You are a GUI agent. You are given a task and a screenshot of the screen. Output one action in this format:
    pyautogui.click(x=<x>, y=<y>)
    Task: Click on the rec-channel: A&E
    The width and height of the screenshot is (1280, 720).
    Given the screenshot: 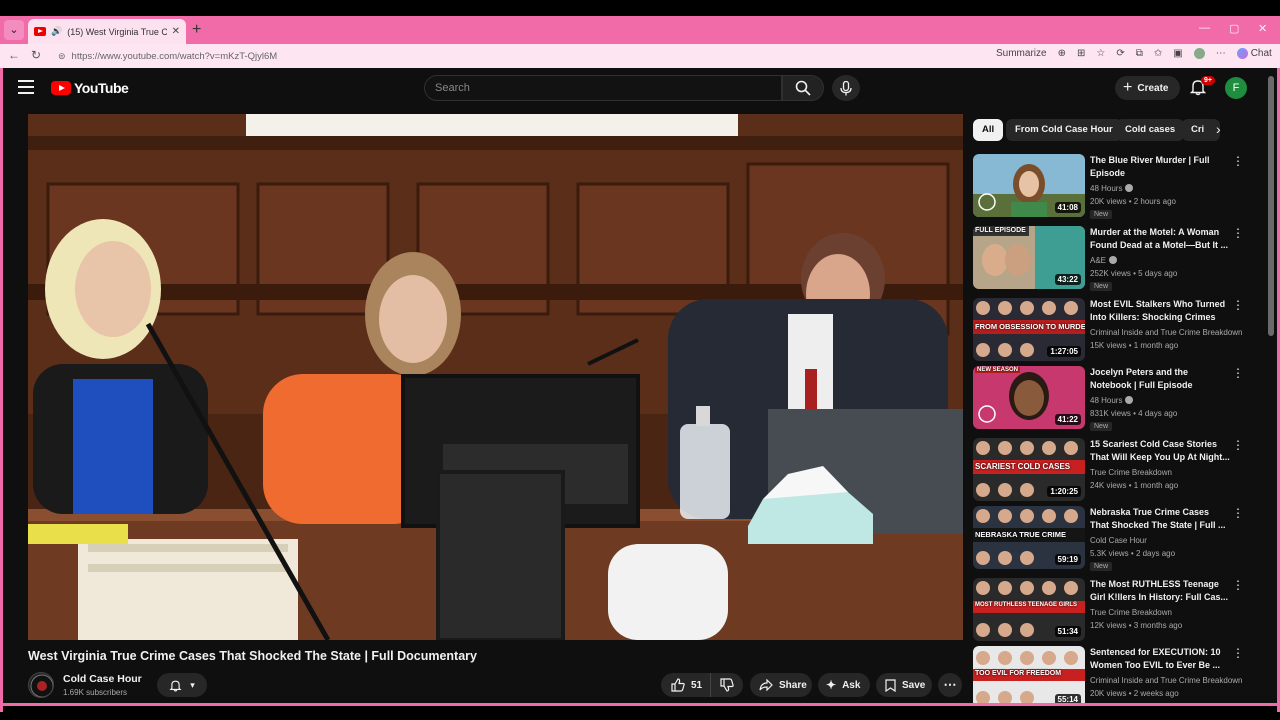 What is the action you would take?
    pyautogui.click(x=1104, y=260)
    